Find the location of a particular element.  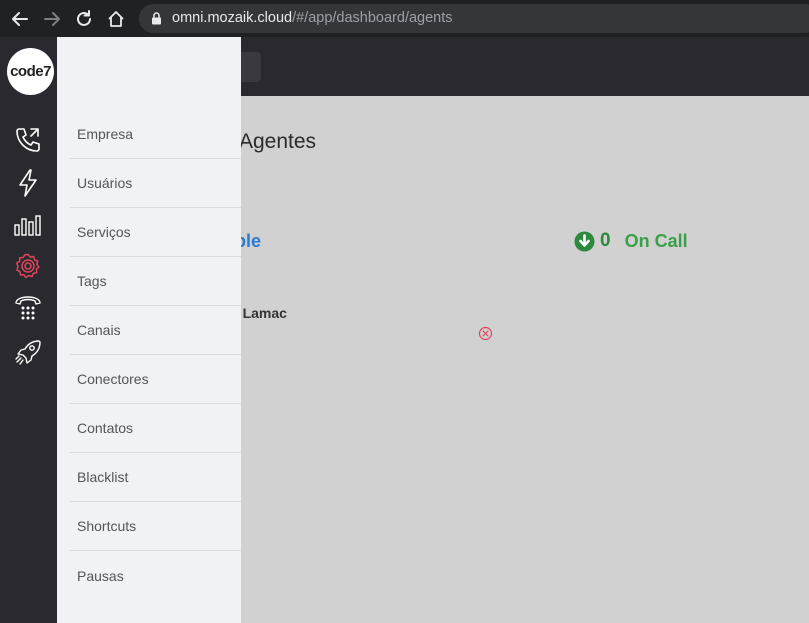

url-text: omni.mozaik.cloud/#/app/dashboard/agents is located at coordinates (312, 18).